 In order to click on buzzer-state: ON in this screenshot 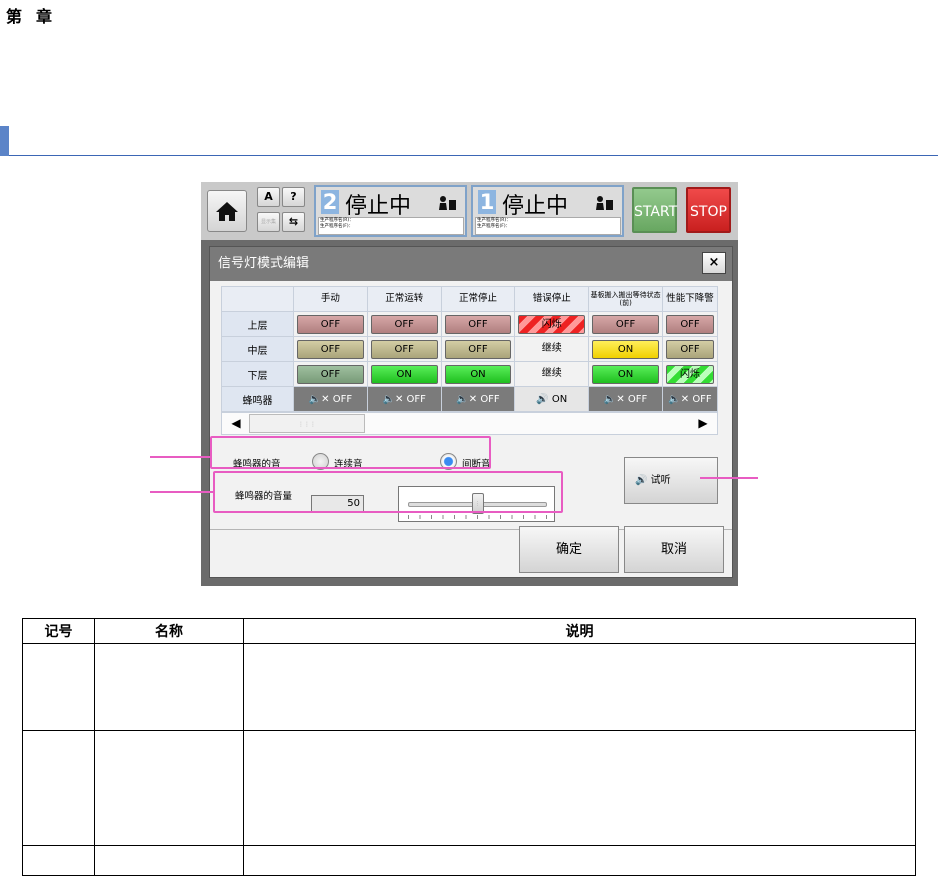, I will do `click(559, 399)`.